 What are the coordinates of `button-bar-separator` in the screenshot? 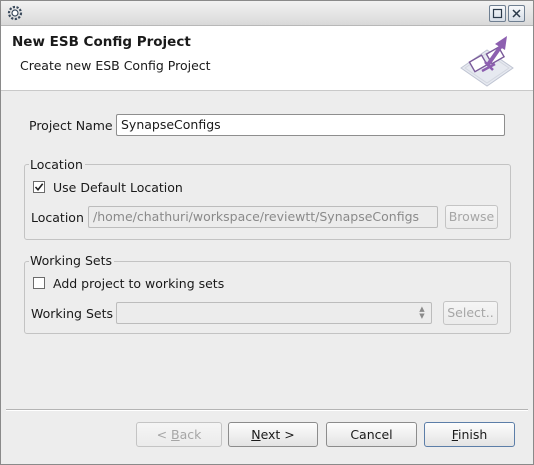 It's located at (267, 410).